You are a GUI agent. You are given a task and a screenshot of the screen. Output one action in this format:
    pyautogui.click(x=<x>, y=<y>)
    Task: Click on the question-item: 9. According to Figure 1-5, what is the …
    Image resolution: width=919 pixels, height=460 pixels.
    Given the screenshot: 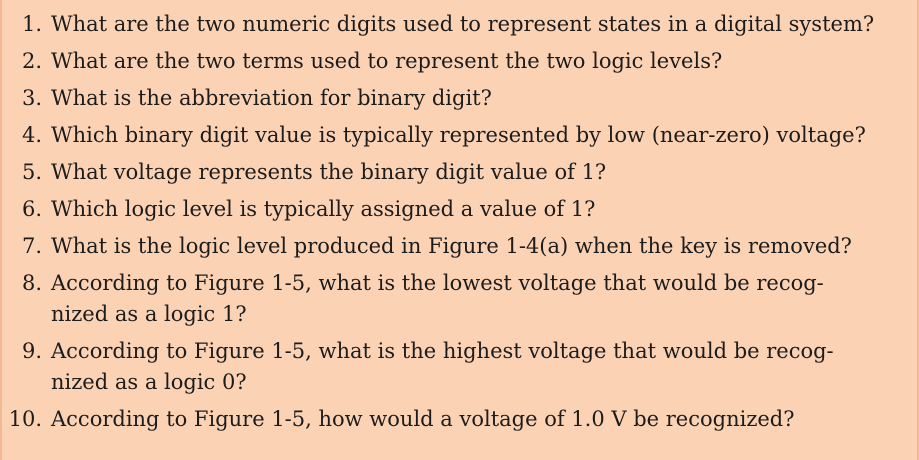 What is the action you would take?
    pyautogui.click(x=459, y=371)
    